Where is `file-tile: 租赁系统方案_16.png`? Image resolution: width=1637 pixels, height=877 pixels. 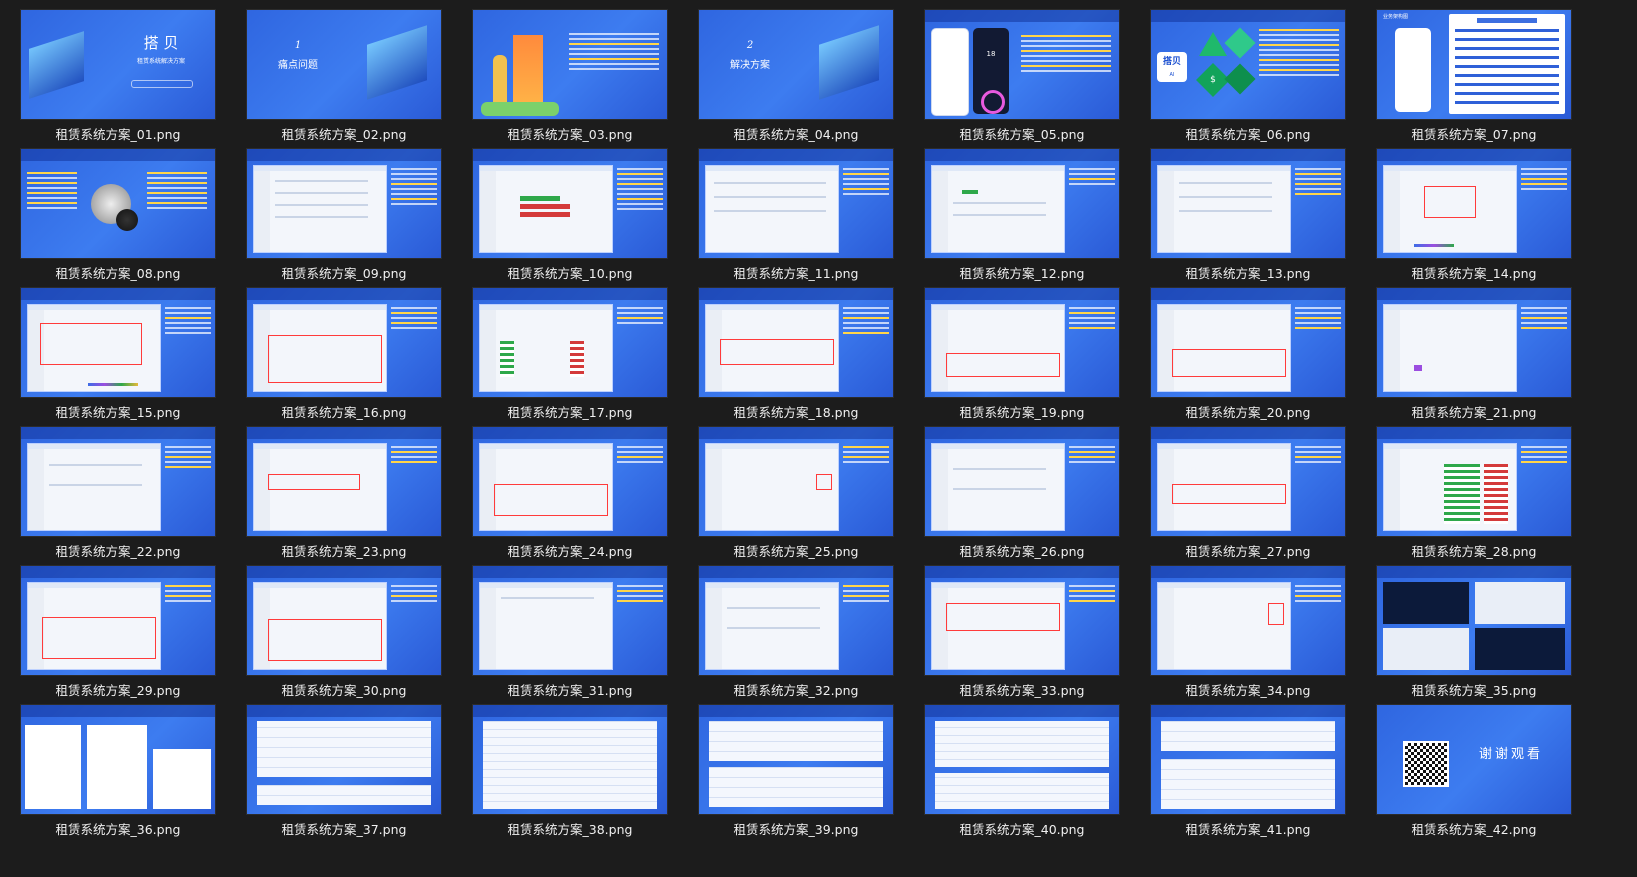 file-tile: 租赁系统方案_16.png is located at coordinates (344, 350).